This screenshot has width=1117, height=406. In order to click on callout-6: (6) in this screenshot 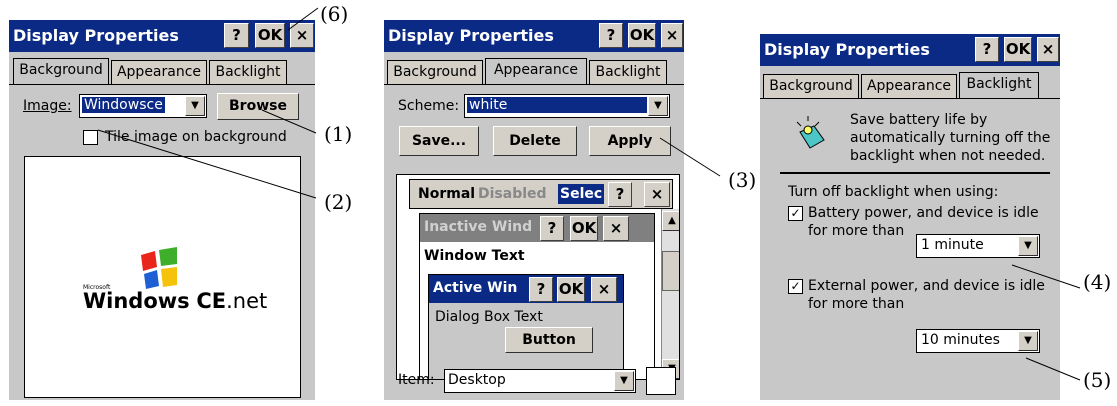, I will do `click(334, 14)`.